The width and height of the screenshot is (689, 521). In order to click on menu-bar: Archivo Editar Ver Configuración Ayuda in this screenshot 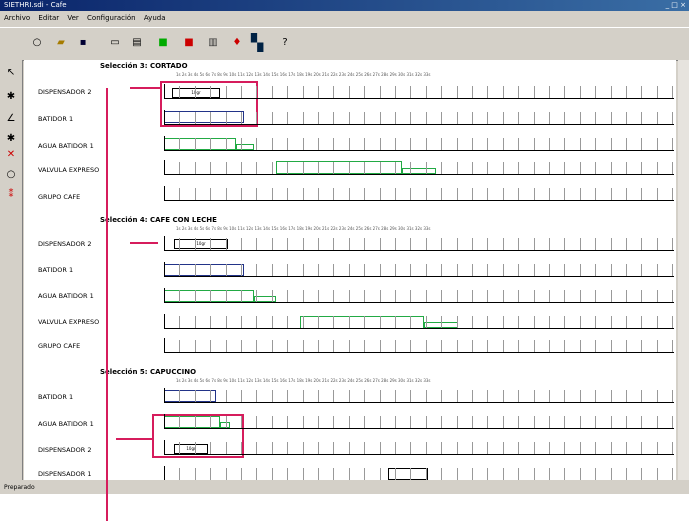, I will do `click(344, 18)`.